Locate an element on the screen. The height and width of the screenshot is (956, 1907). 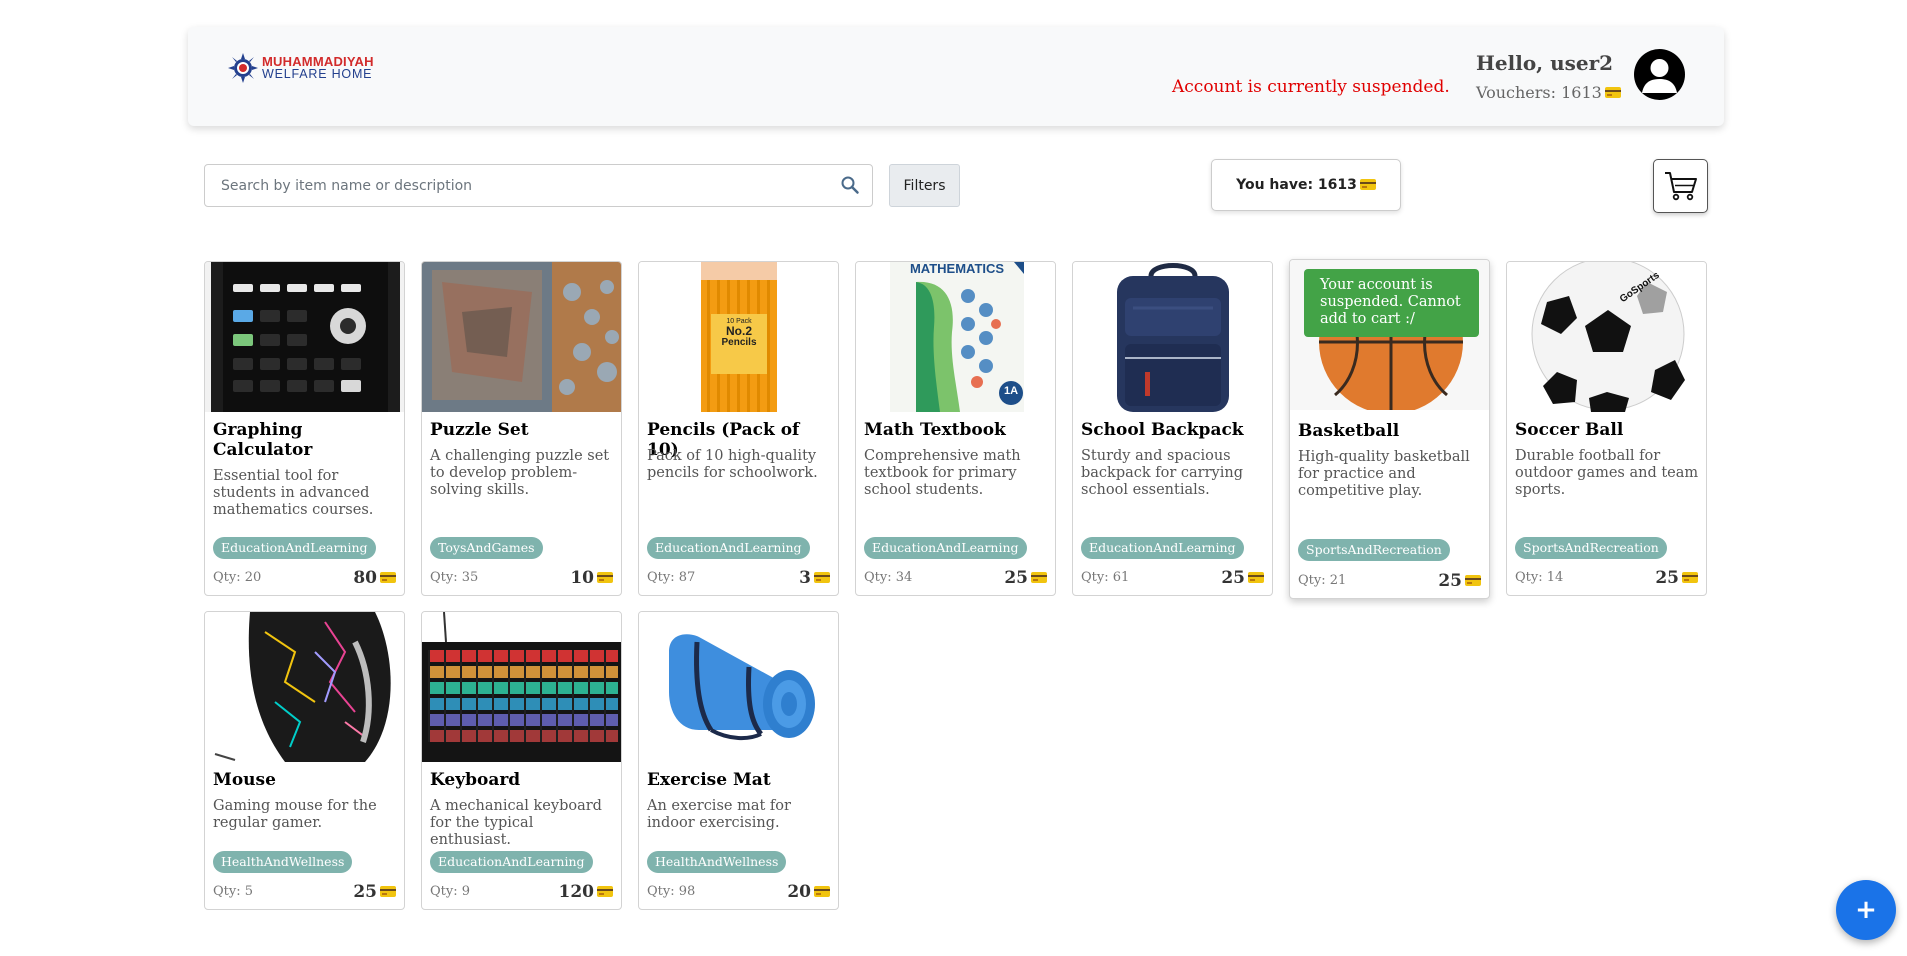
pencil-box-label: 10 Pack No.2 Pencils is located at coordinates (739, 333).